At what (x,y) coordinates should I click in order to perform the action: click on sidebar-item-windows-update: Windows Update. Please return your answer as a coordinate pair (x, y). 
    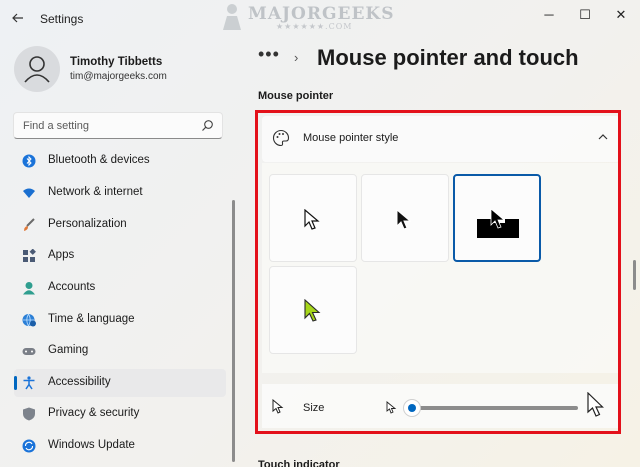
    Looking at the image, I should click on (120, 446).